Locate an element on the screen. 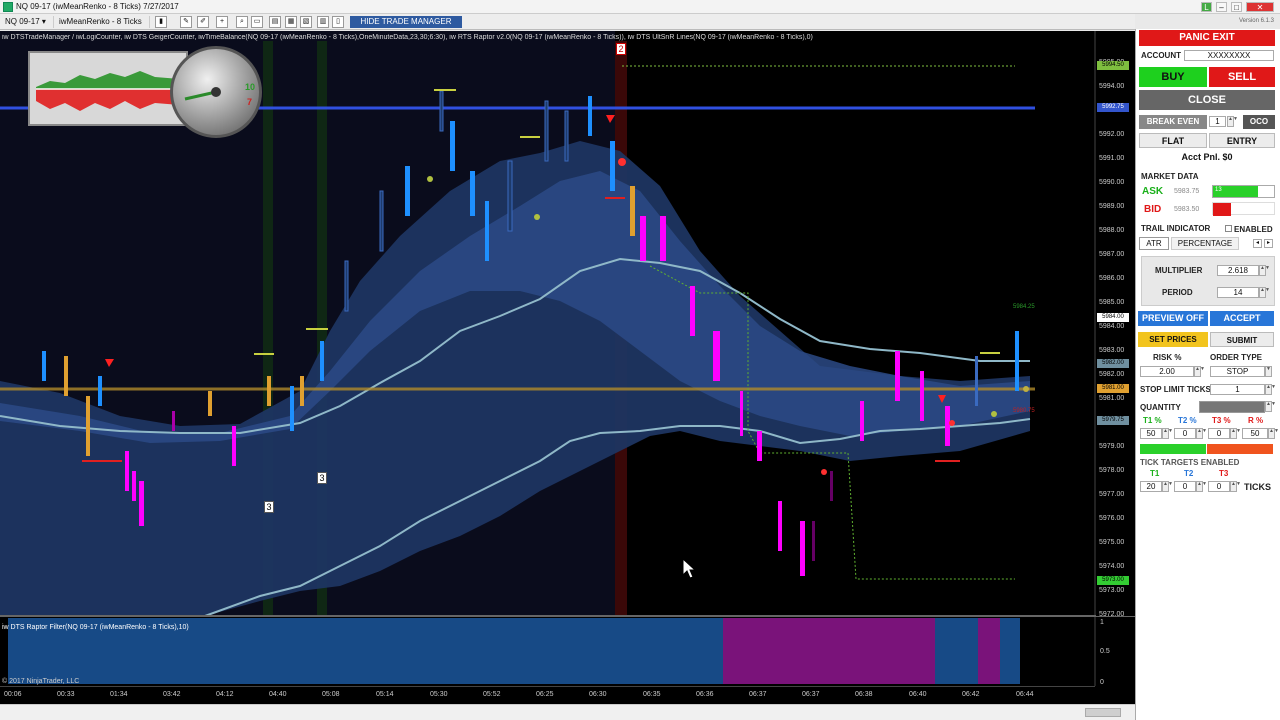 The image size is (1280, 720). ask-size-bar: 13 is located at coordinates (1243, 191).